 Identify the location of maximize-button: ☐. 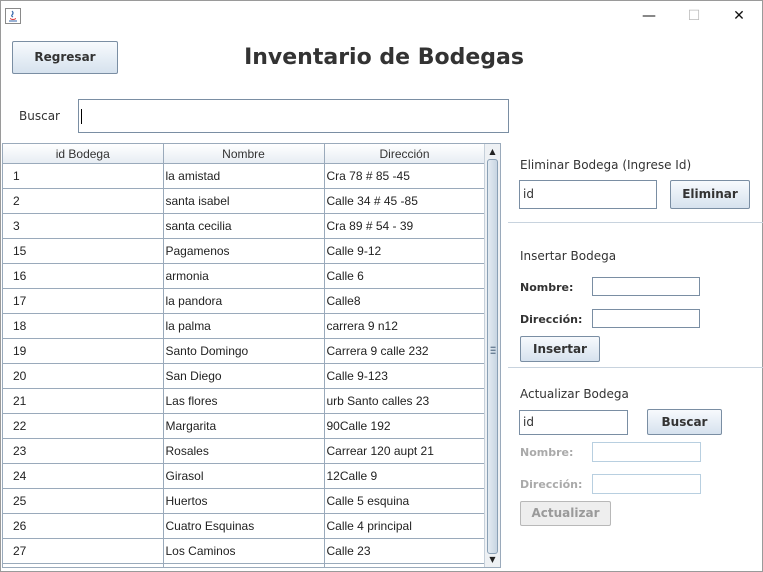
(694, 16).